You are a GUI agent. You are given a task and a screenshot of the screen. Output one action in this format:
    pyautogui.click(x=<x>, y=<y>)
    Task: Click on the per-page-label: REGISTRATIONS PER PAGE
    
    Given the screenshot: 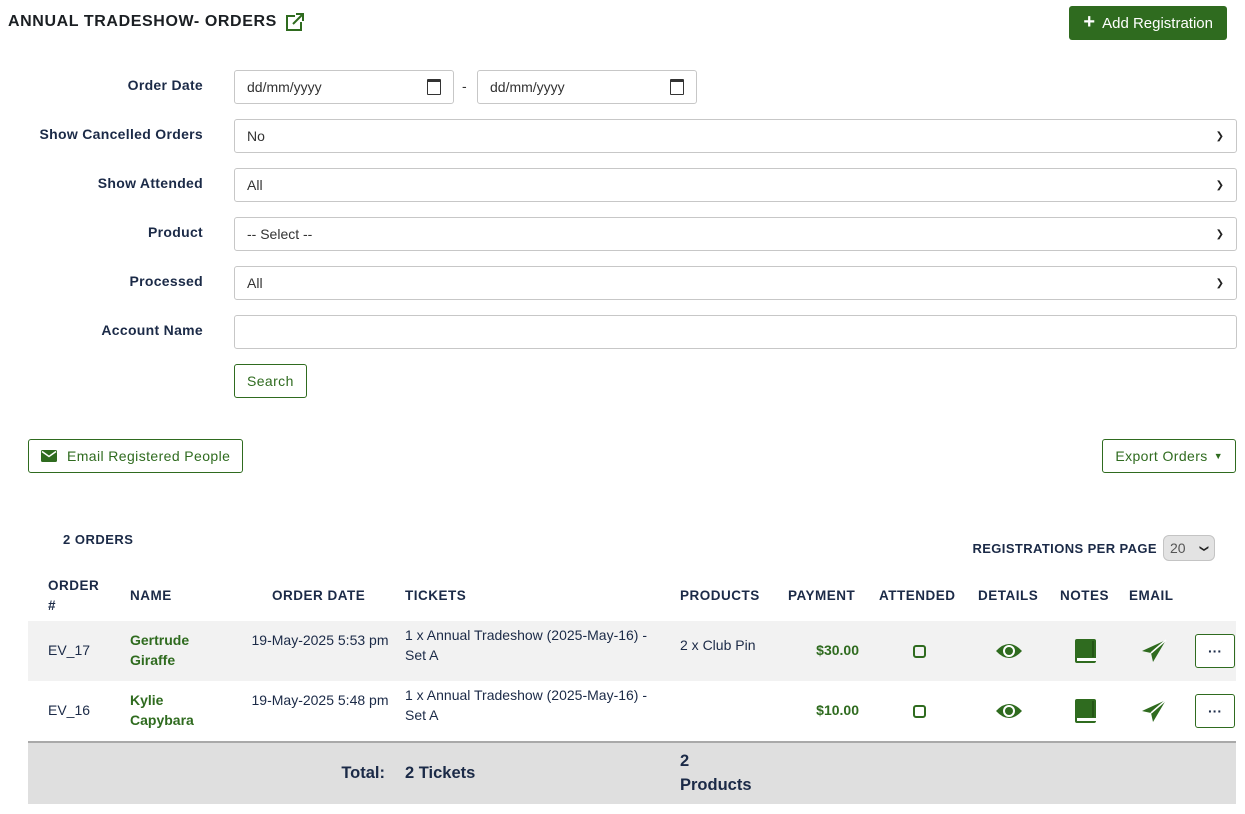 What is the action you would take?
    pyautogui.click(x=1064, y=548)
    